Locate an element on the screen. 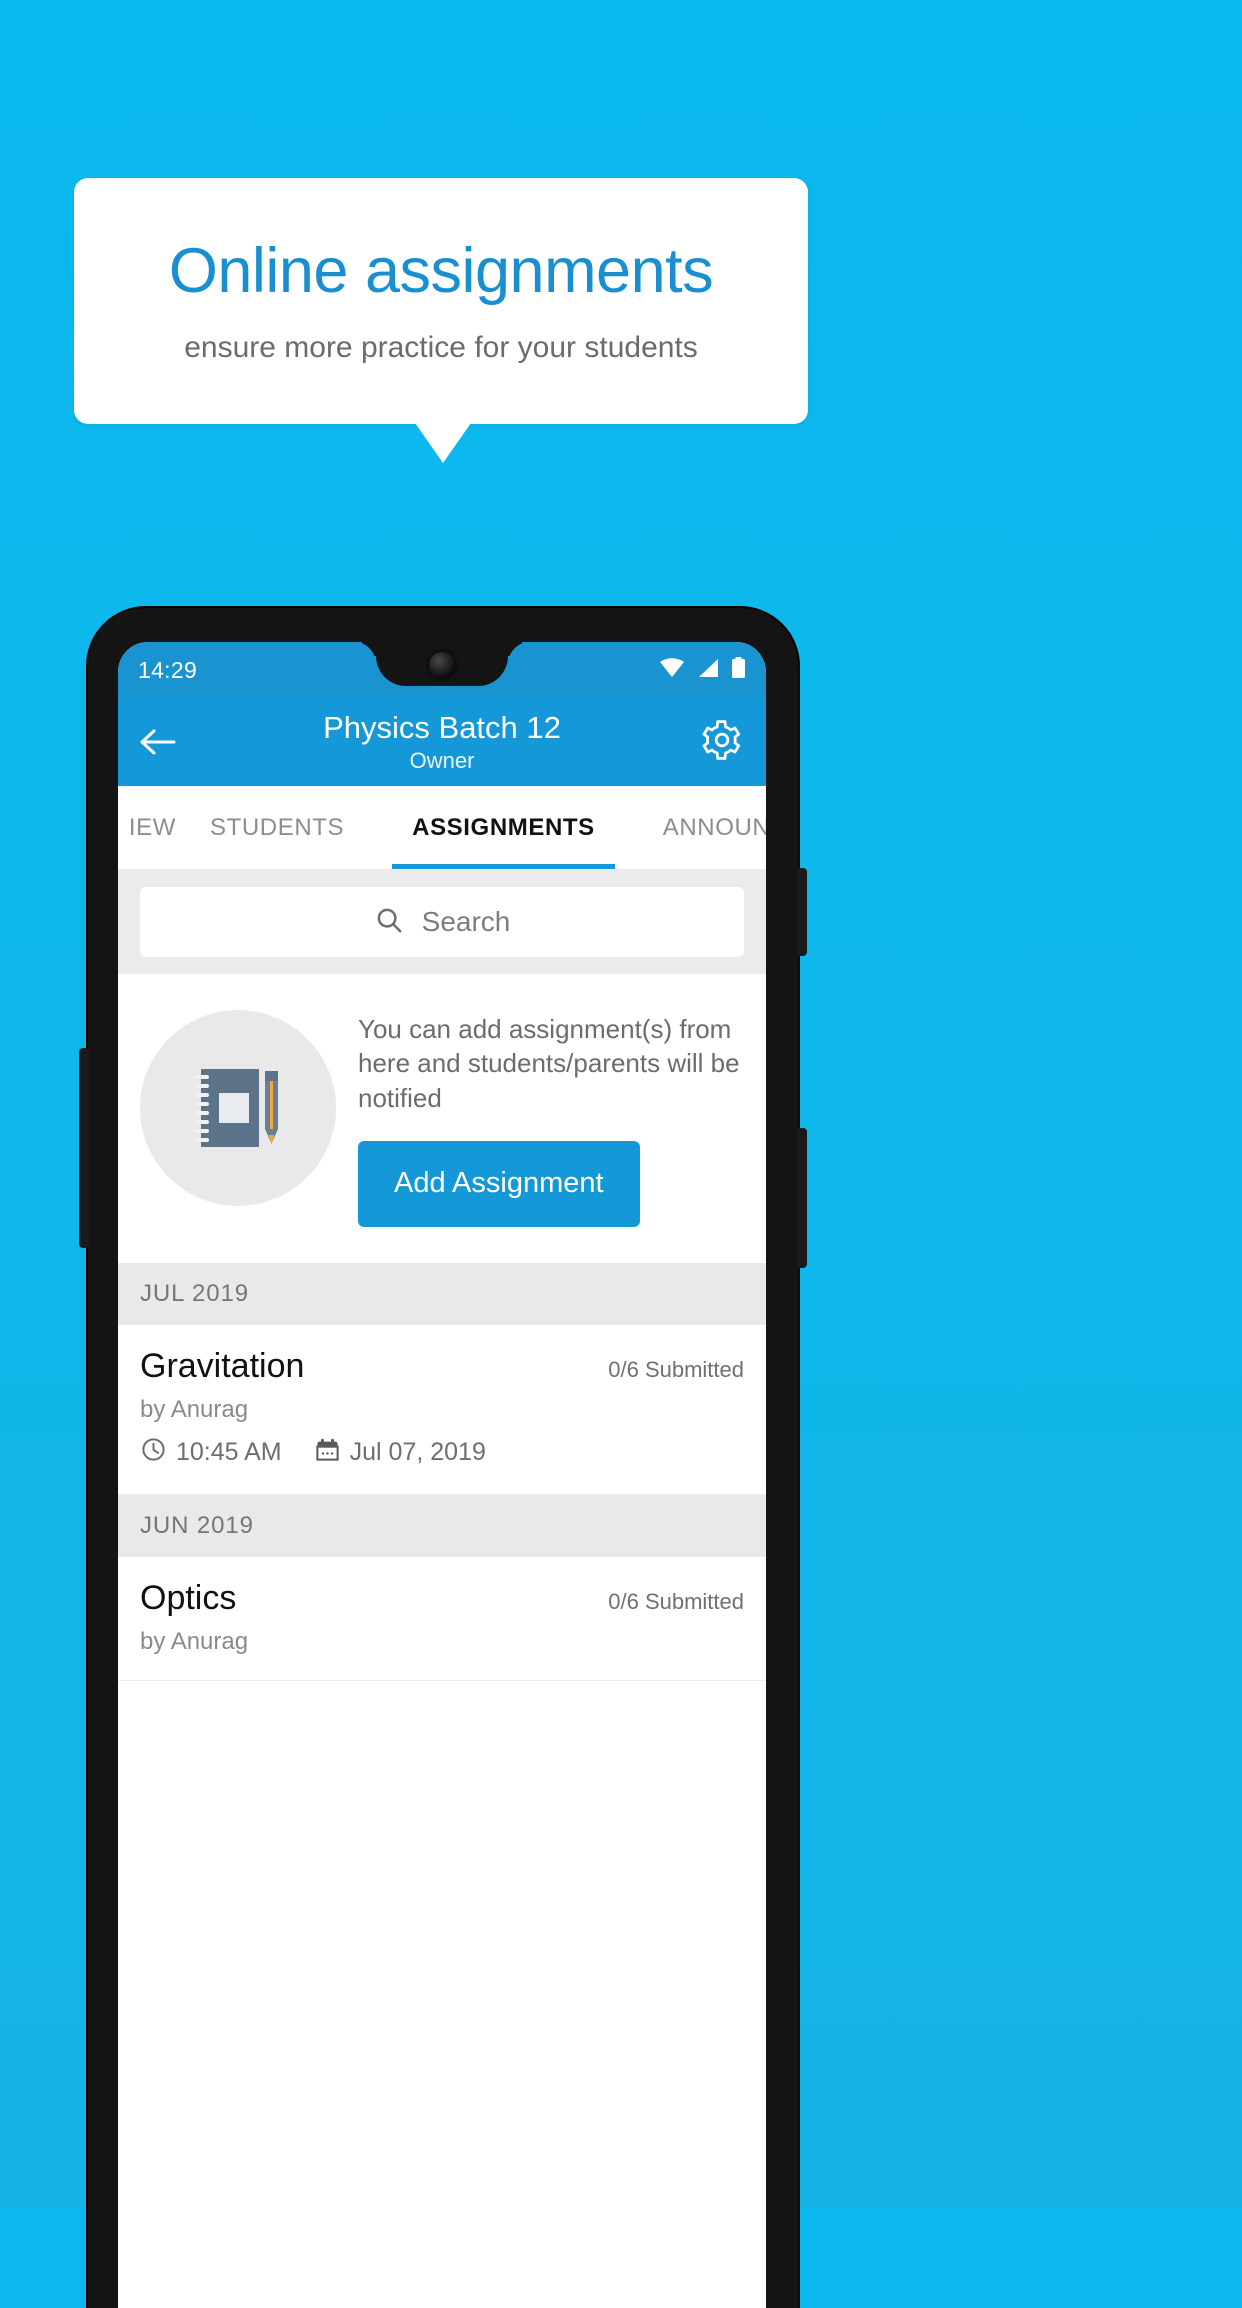 This screenshot has width=1242, height=2308. tab-students: STUDENTS is located at coordinates (277, 827).